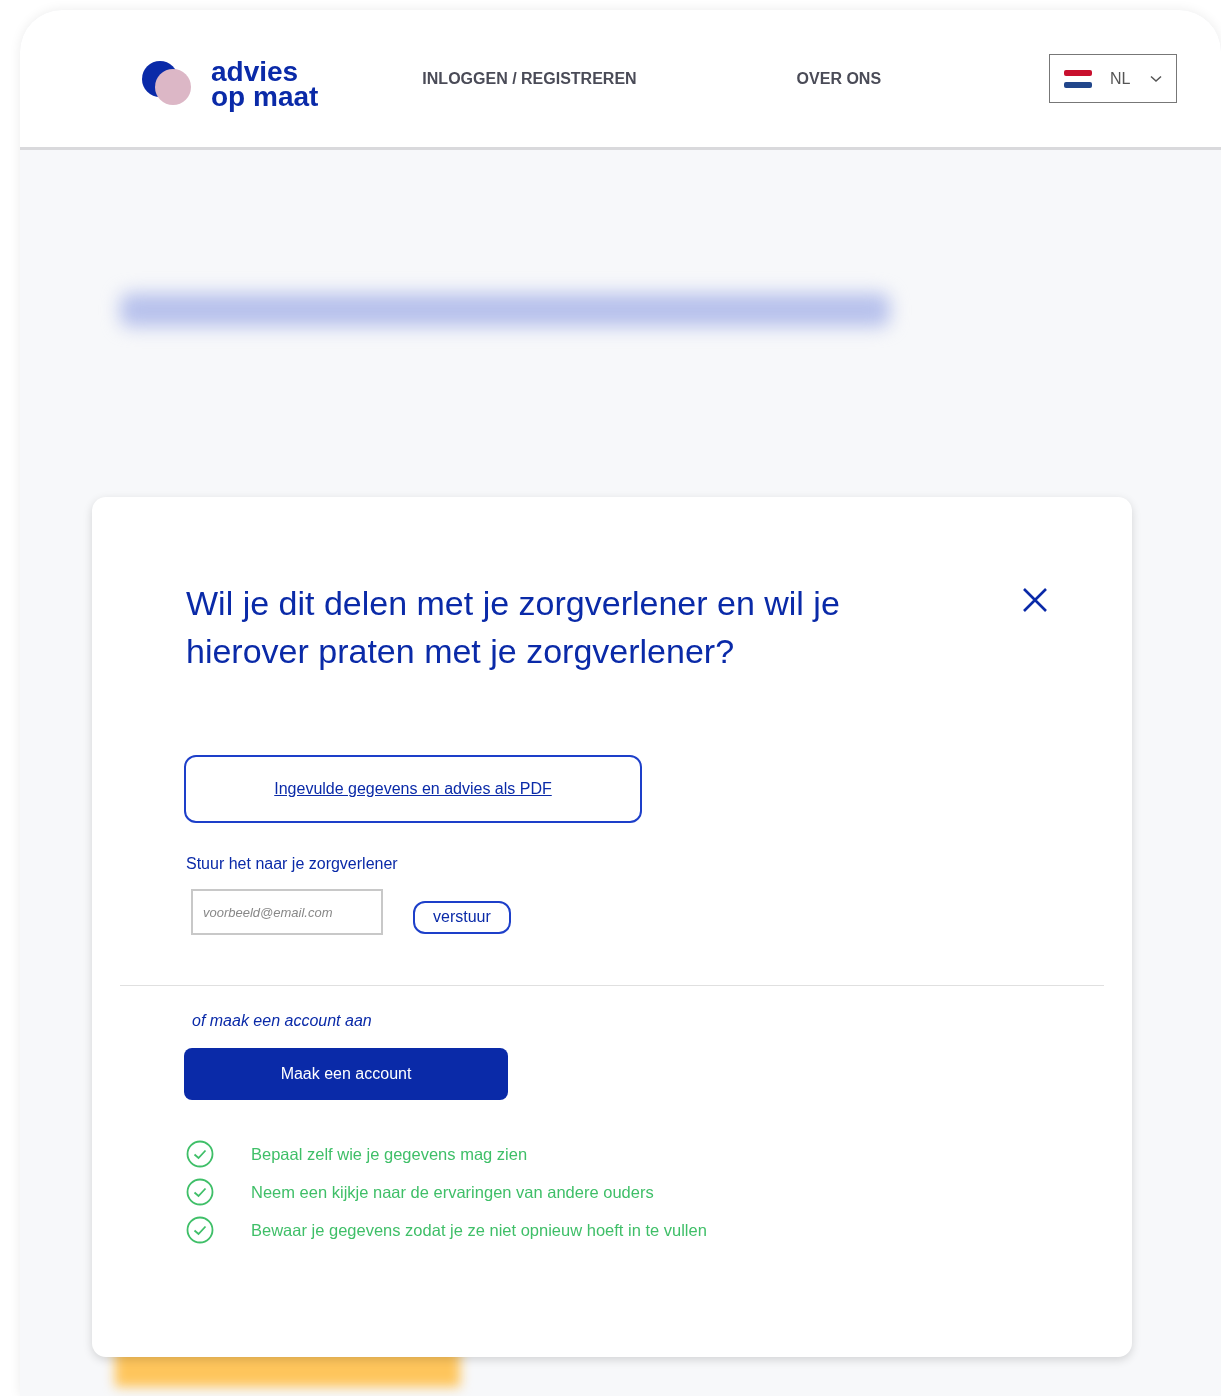 This screenshot has width=1221, height=1396. Describe the element at coordinates (839, 78) in the screenshot. I see `nav-link: OVER ONS` at that location.